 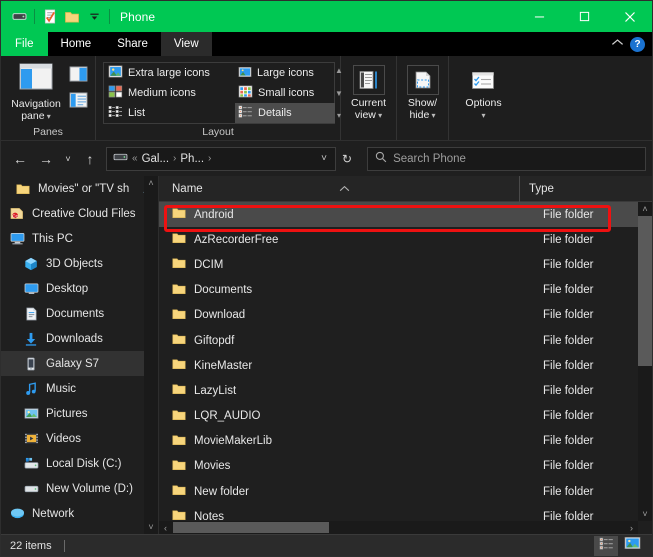 I want to click on sidebar-item-this-pc: This PC, so click(x=79, y=238).